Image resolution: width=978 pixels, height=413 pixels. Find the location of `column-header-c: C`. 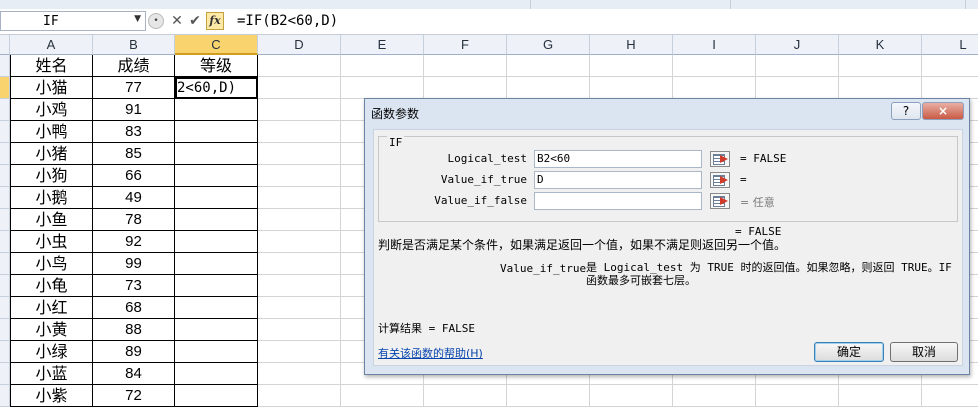

column-header-c: C is located at coordinates (216, 45).